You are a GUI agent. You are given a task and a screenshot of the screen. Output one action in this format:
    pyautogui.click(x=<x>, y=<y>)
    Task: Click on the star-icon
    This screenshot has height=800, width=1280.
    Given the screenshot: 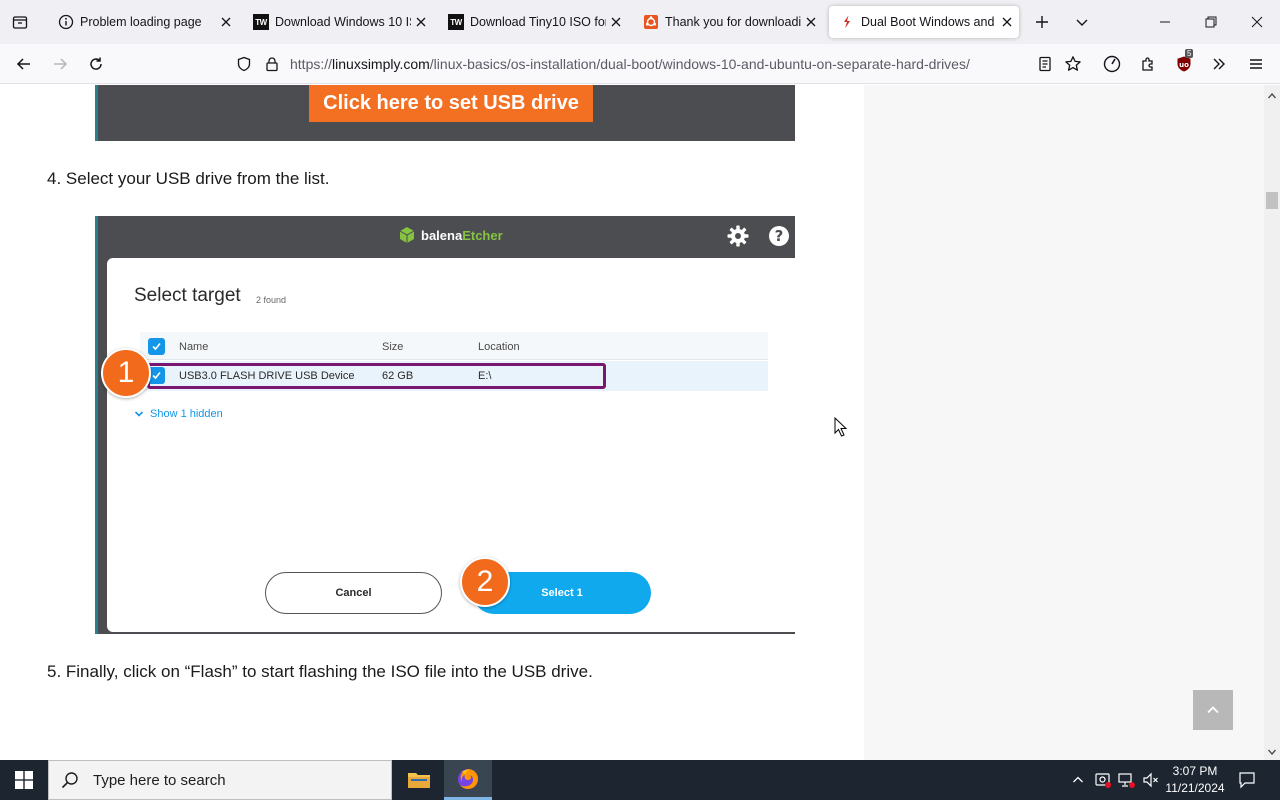 What is the action you would take?
    pyautogui.click(x=1073, y=63)
    